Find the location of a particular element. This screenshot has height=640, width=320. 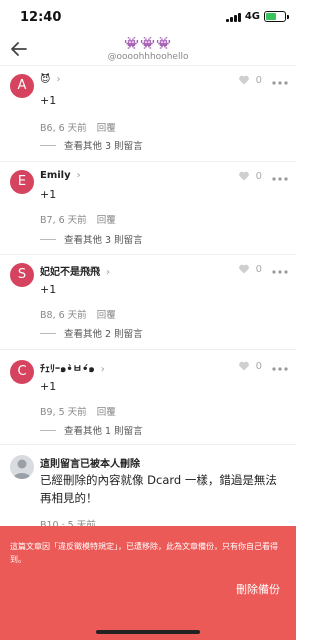

comment-b8: S 妃妃不是飛飛 › 0 +1 B8, 6 天前 回覆 查看其他 2 則留言 is located at coordinates (148, 302).